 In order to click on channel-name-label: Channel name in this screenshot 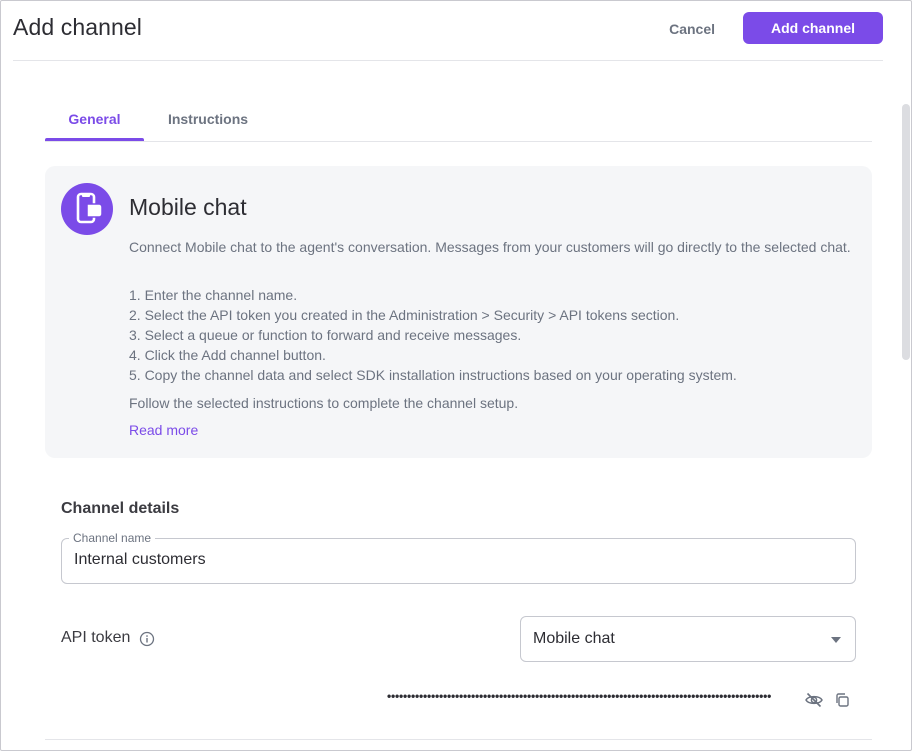, I will do `click(112, 538)`.